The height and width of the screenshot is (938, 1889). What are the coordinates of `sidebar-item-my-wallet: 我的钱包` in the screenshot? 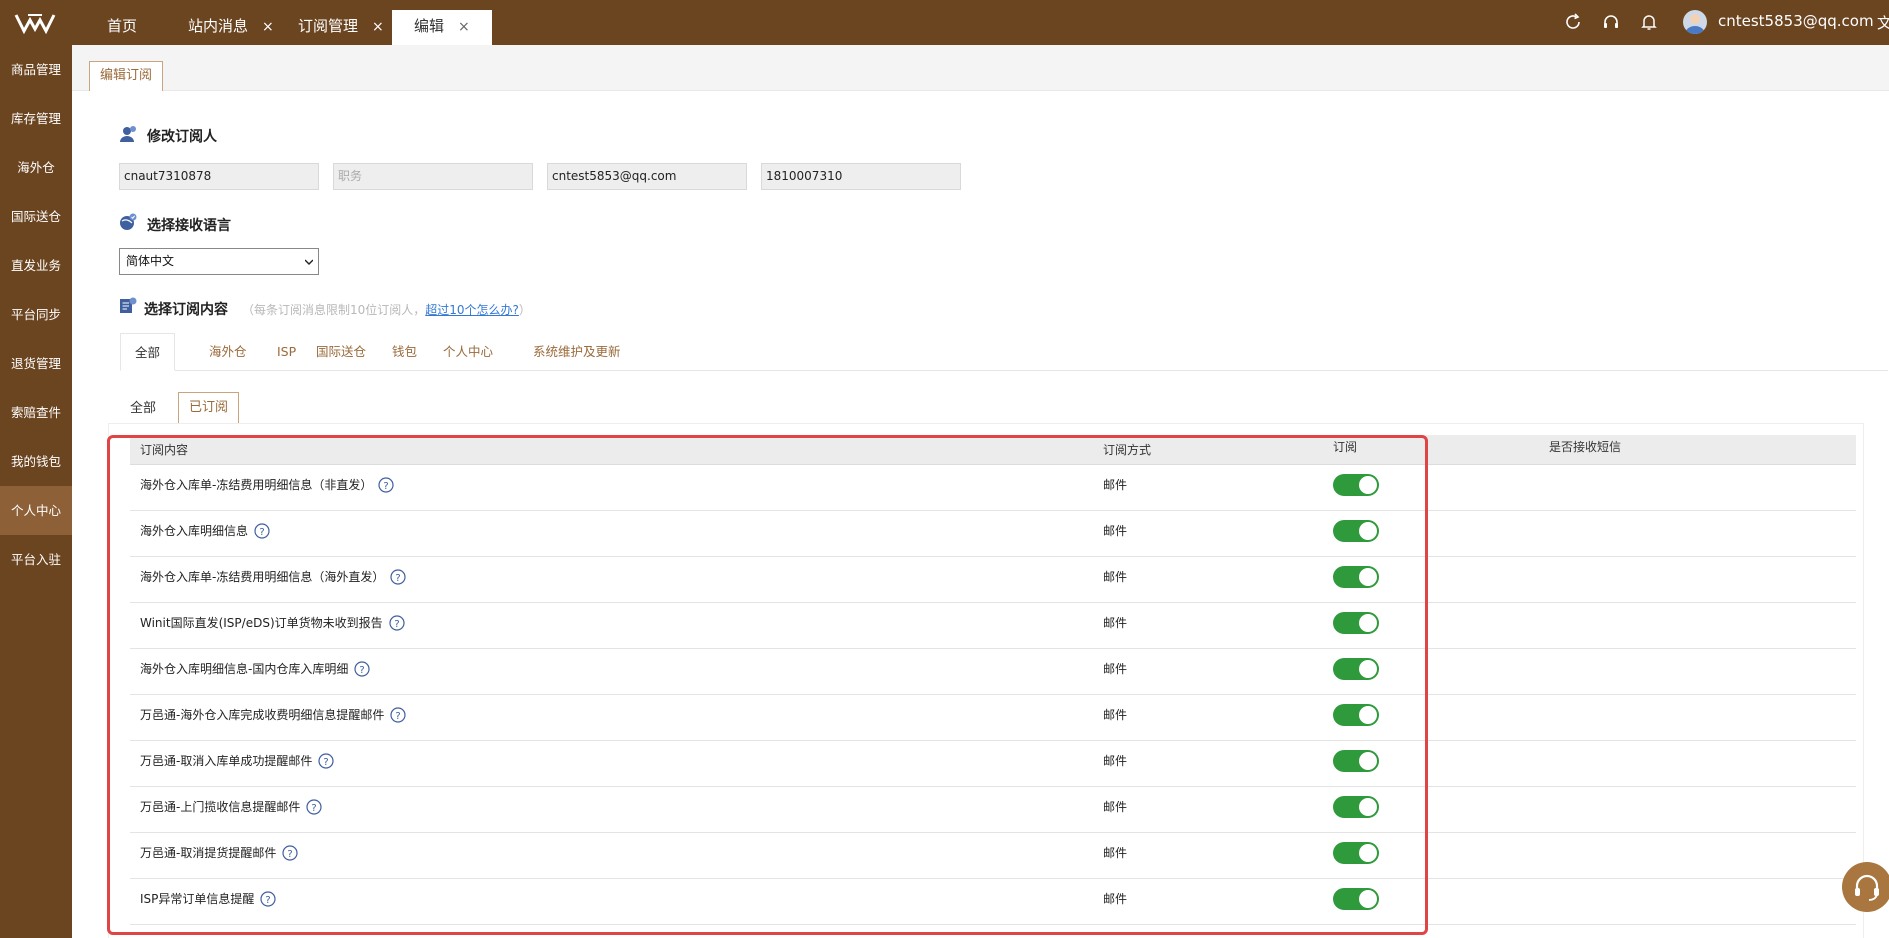 It's located at (36, 461).